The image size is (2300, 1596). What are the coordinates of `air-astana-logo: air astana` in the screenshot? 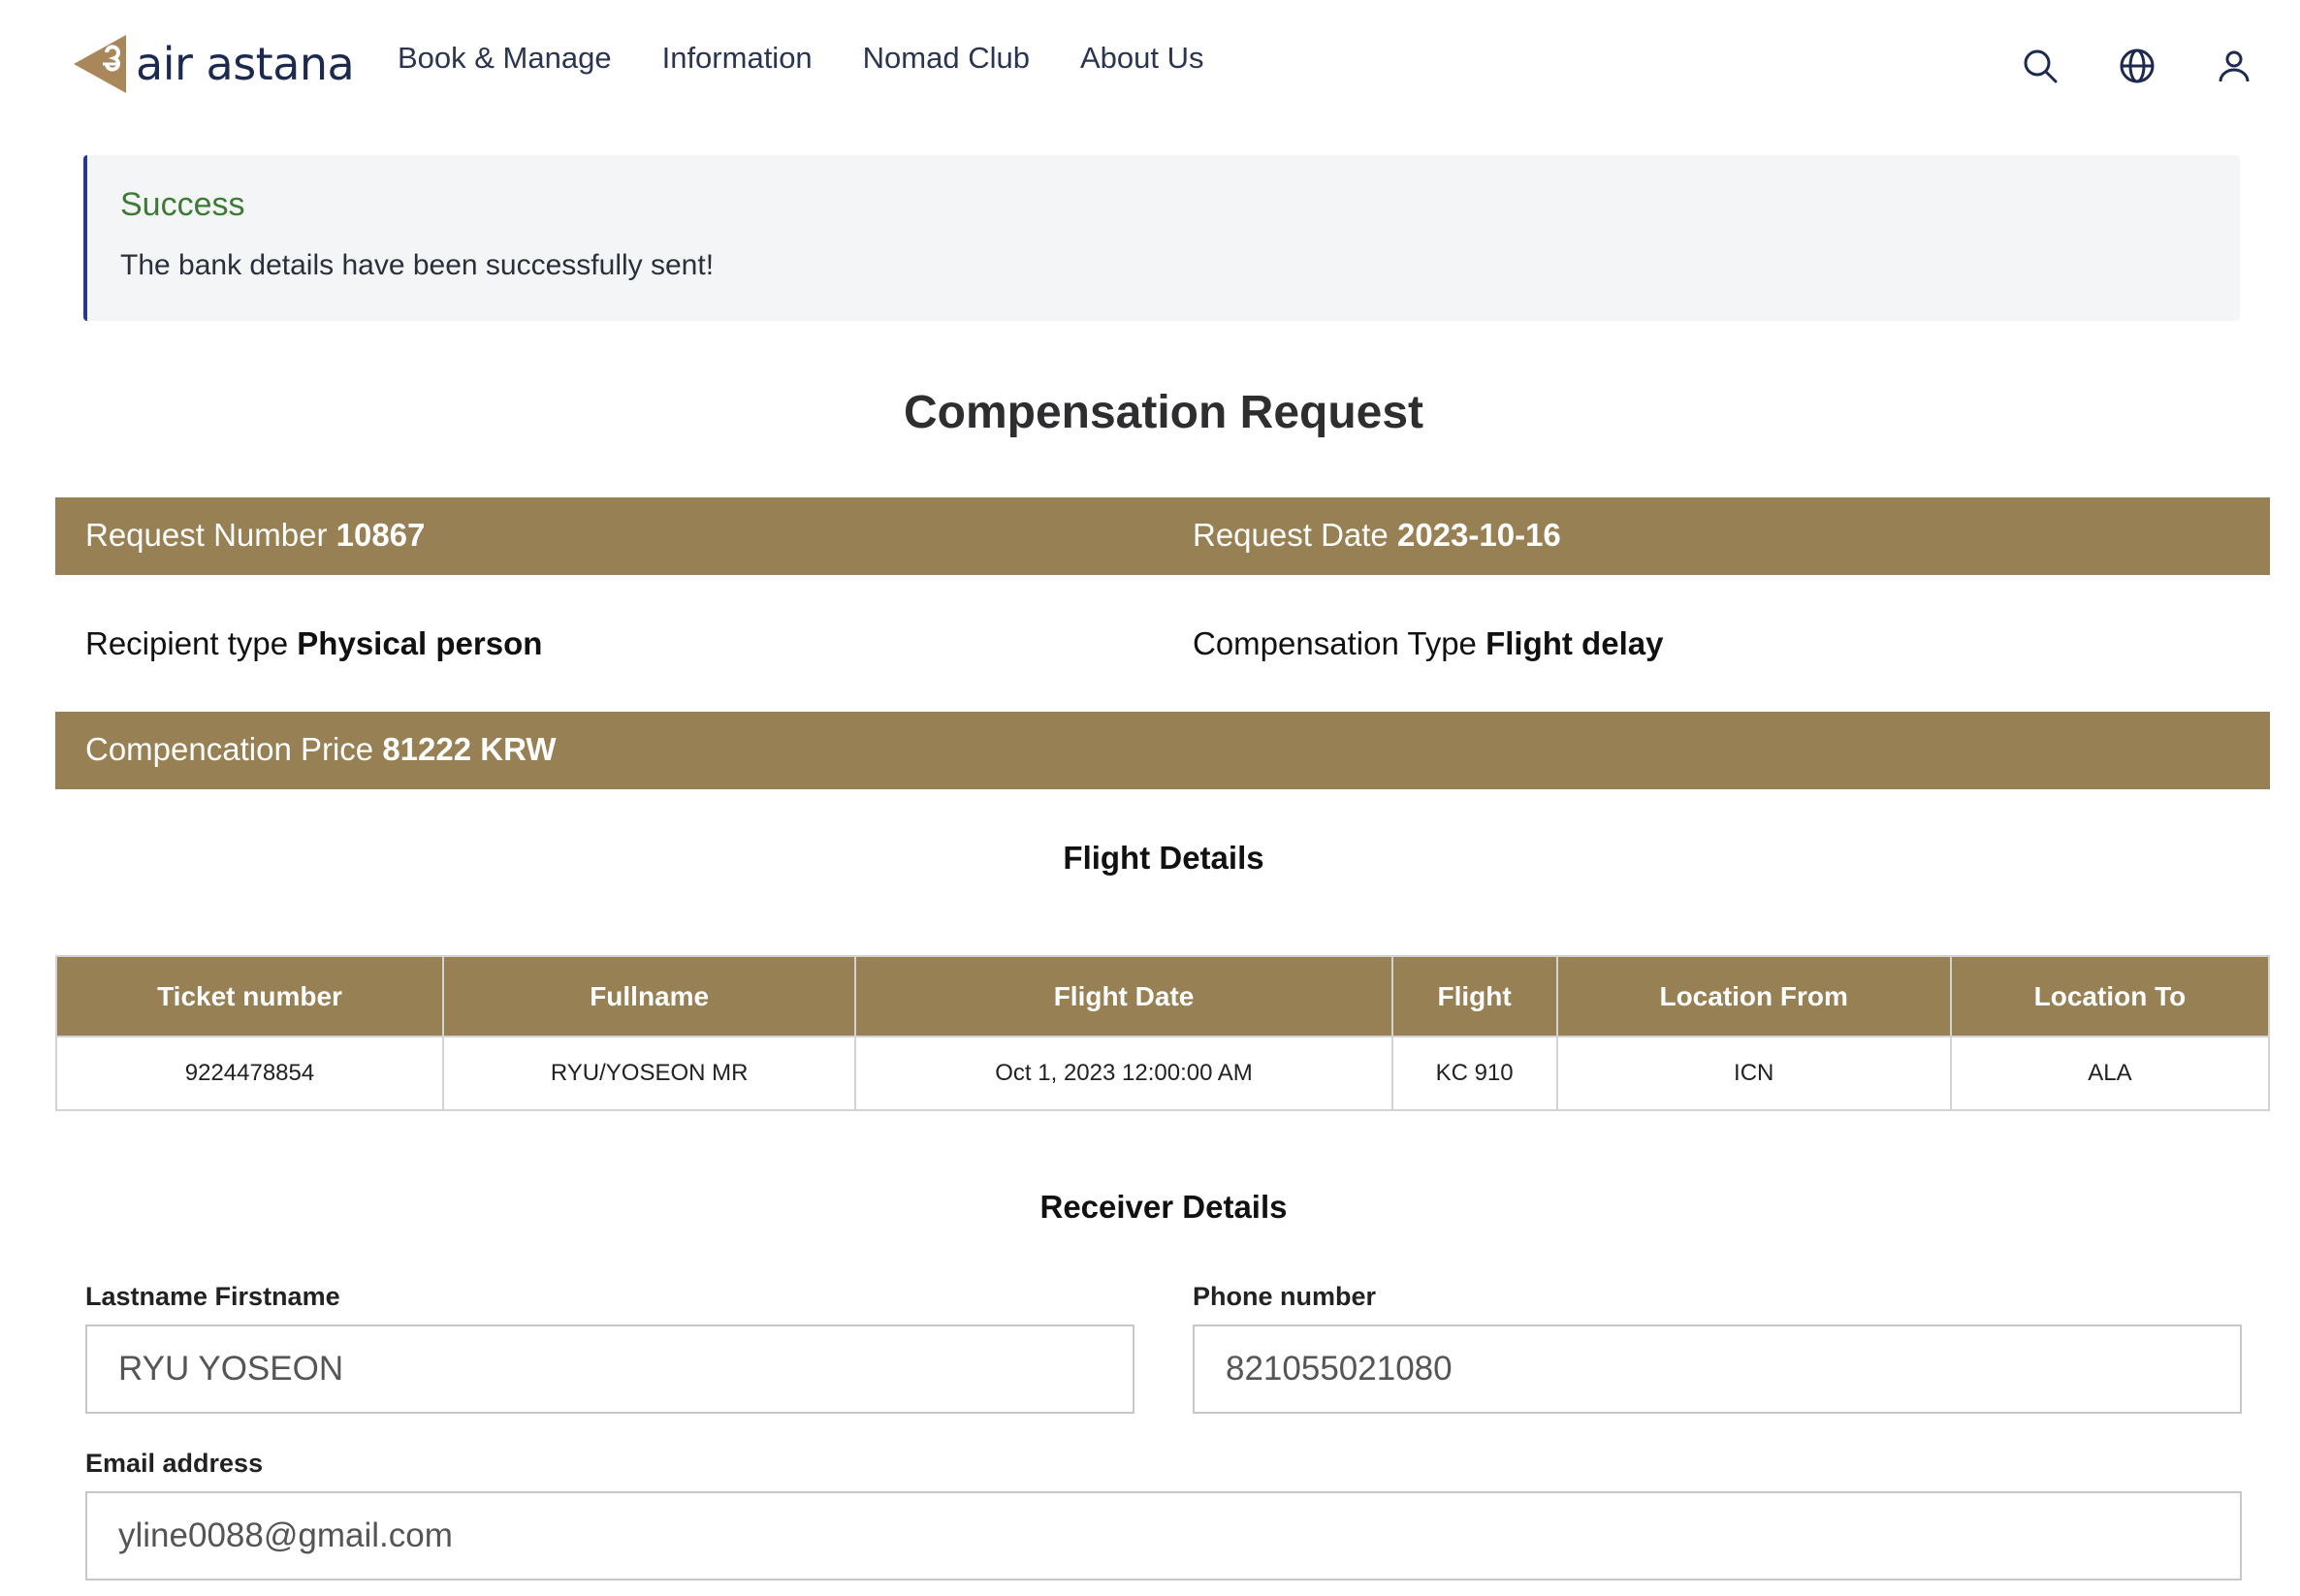 It's located at (214, 64).